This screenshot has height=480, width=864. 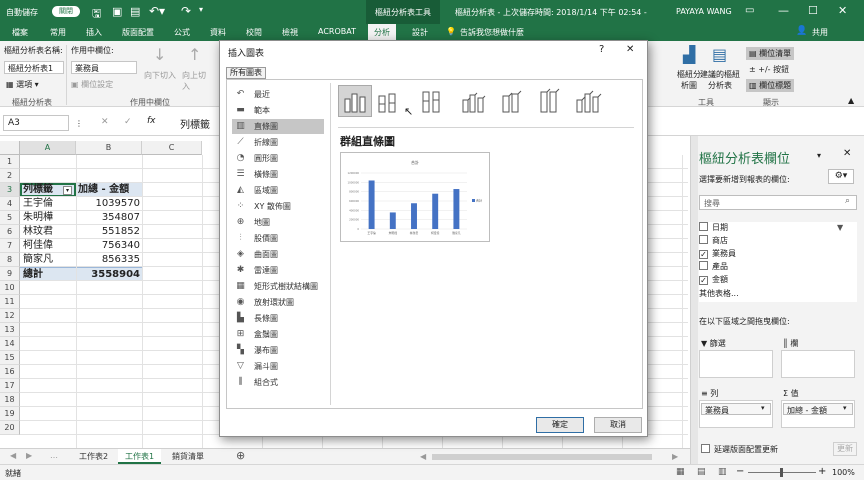 I want to click on chart-type-bar-chart: ☰ 橫條圖, so click(x=278, y=174).